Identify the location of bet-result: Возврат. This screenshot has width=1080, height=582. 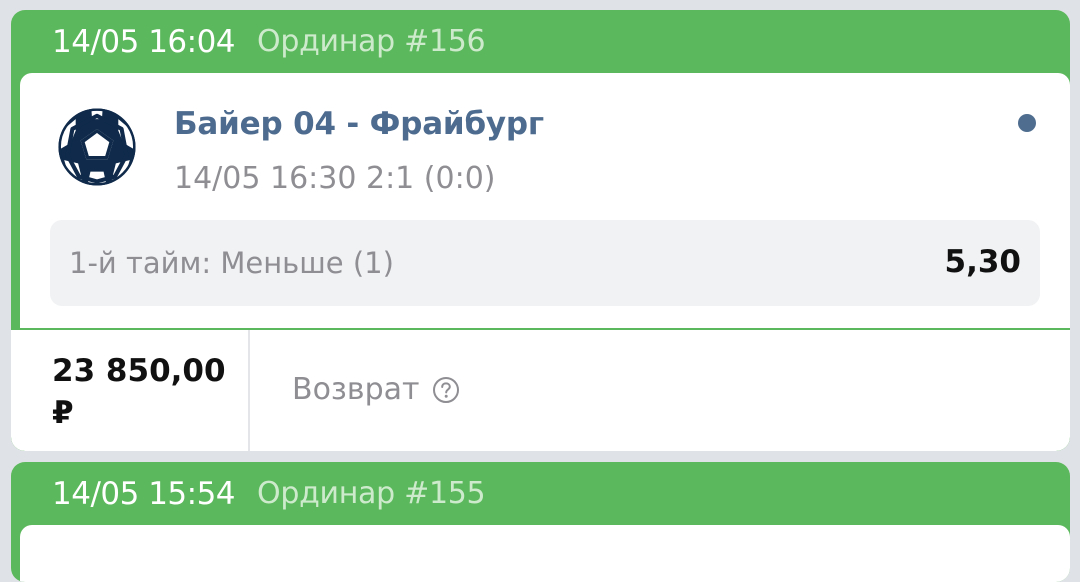
(376, 389).